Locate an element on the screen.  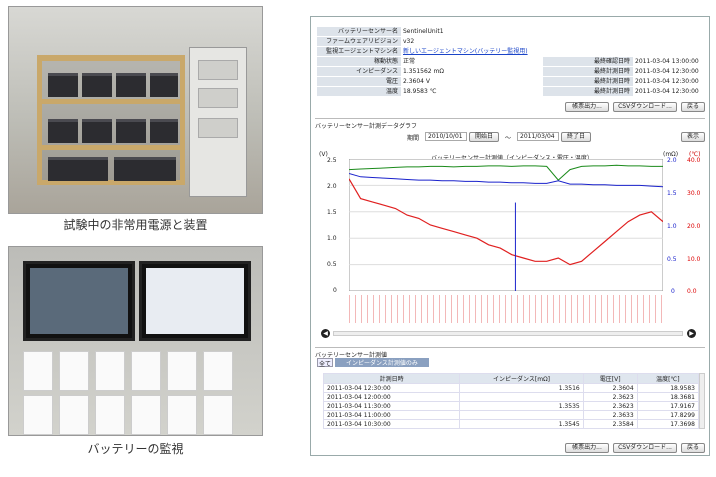
photo1-caption: 試験中の非常用電源と装置 is located at coordinates (135, 225).